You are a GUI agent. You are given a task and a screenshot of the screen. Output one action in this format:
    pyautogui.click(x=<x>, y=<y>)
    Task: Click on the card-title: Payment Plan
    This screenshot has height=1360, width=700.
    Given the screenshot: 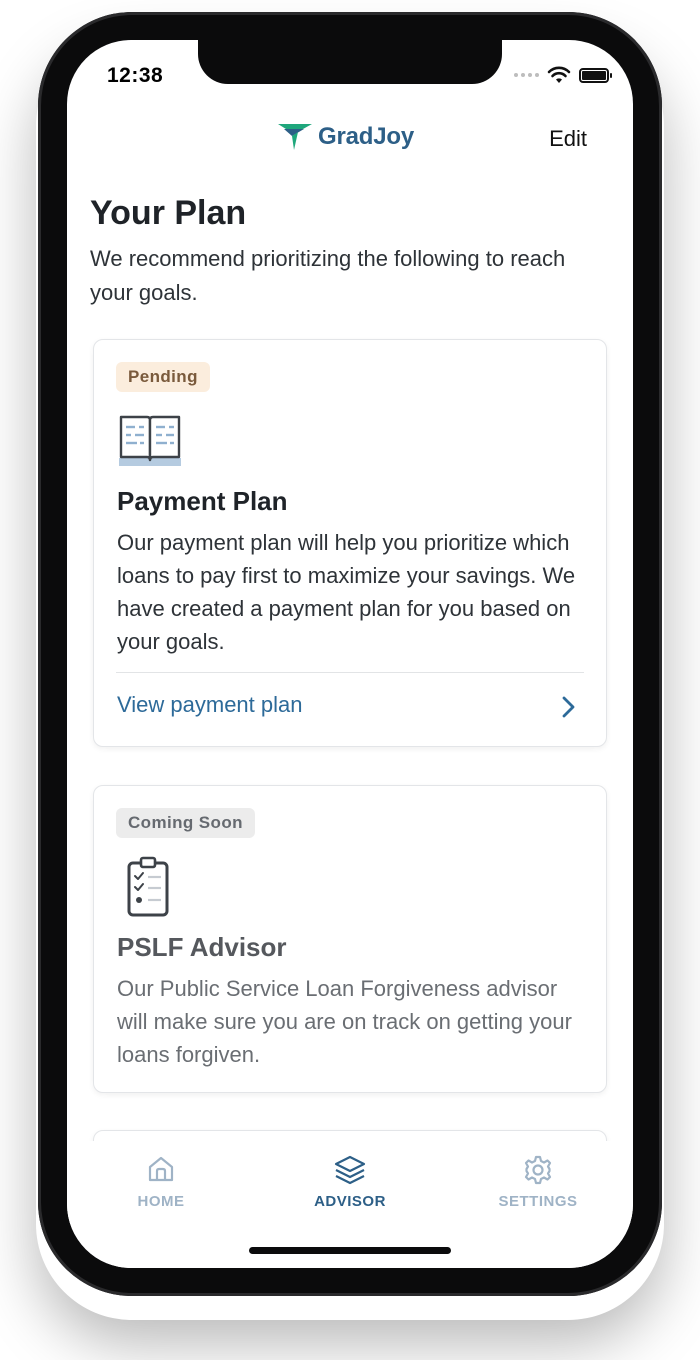 What is the action you would take?
    pyautogui.click(x=202, y=501)
    